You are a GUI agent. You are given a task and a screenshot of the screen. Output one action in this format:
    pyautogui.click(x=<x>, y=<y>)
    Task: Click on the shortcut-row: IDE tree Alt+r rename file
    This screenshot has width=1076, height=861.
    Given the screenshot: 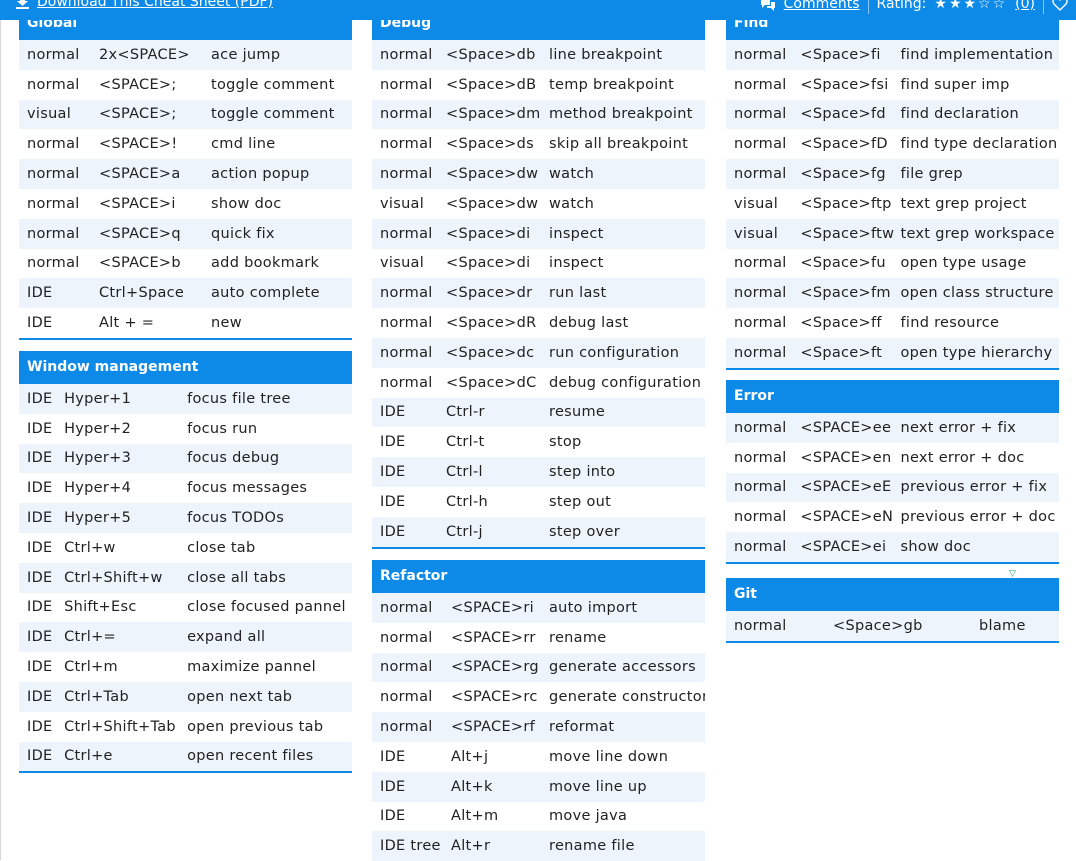 What is the action you would take?
    pyautogui.click(x=538, y=846)
    